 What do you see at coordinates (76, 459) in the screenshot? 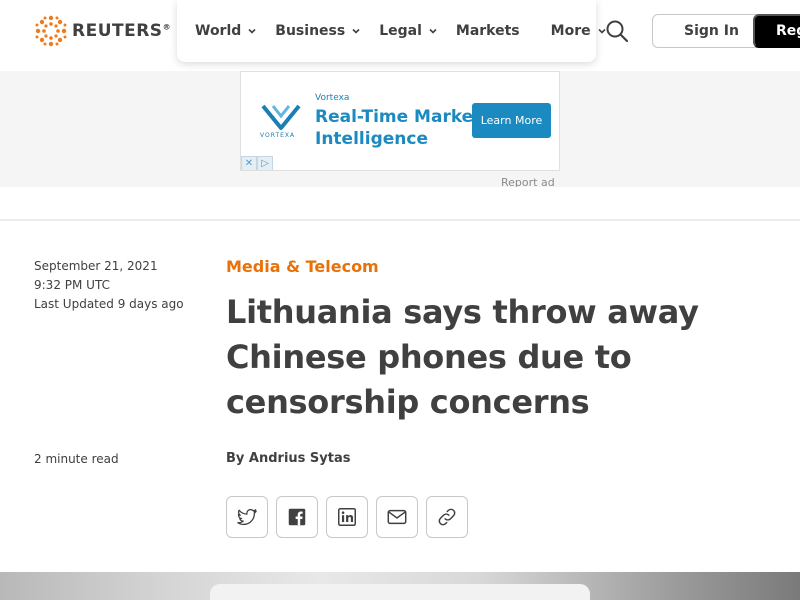
I see `read-time: 2 minute read` at bounding box center [76, 459].